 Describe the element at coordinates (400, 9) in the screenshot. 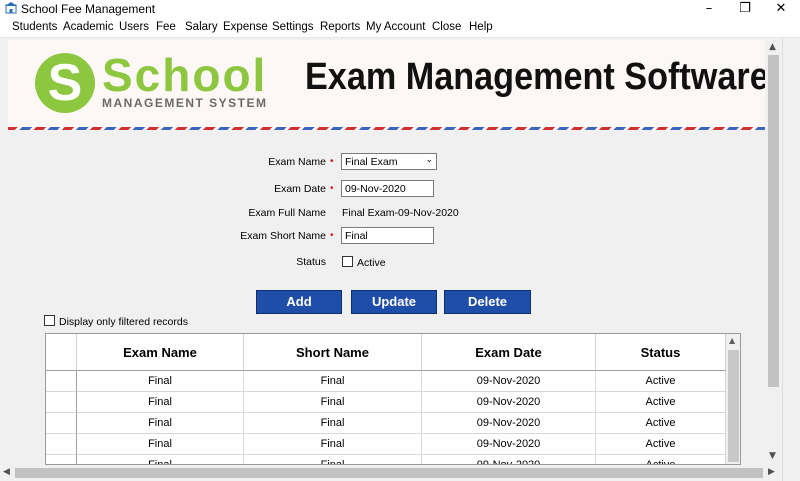

I see `title-bar: School Fee Management – ❐ ✕` at that location.